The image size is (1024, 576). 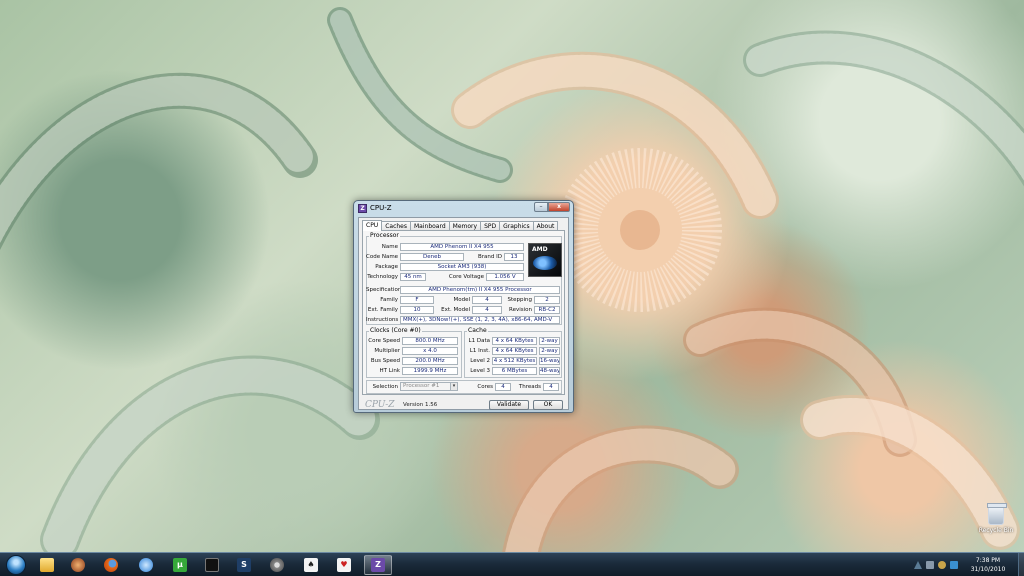 I want to click on taskbar-cpuz: Z, so click(x=378, y=565).